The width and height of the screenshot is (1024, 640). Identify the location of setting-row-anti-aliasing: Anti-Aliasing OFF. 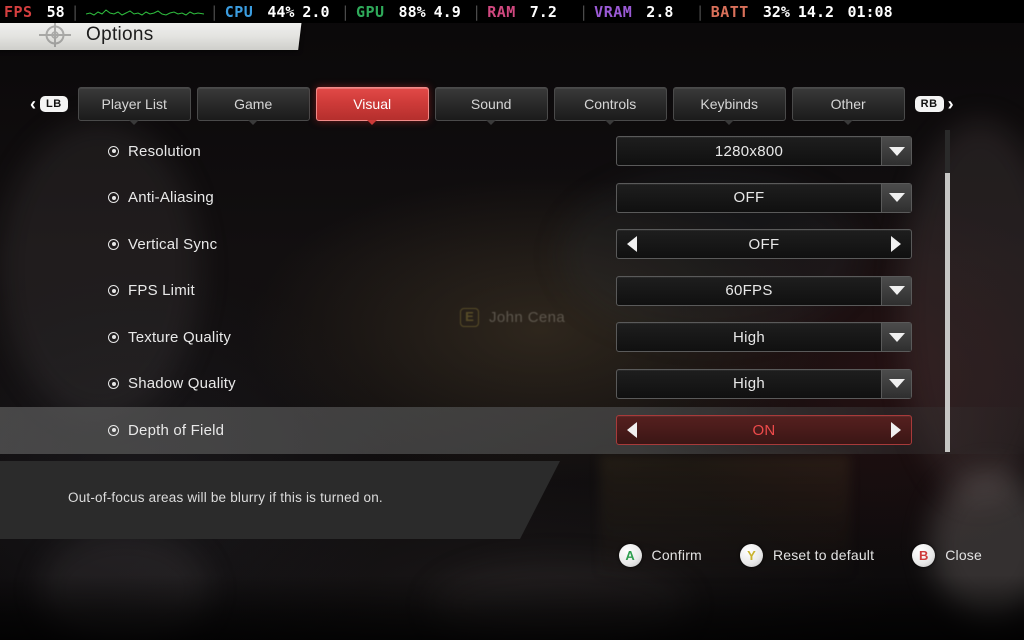
(512, 198).